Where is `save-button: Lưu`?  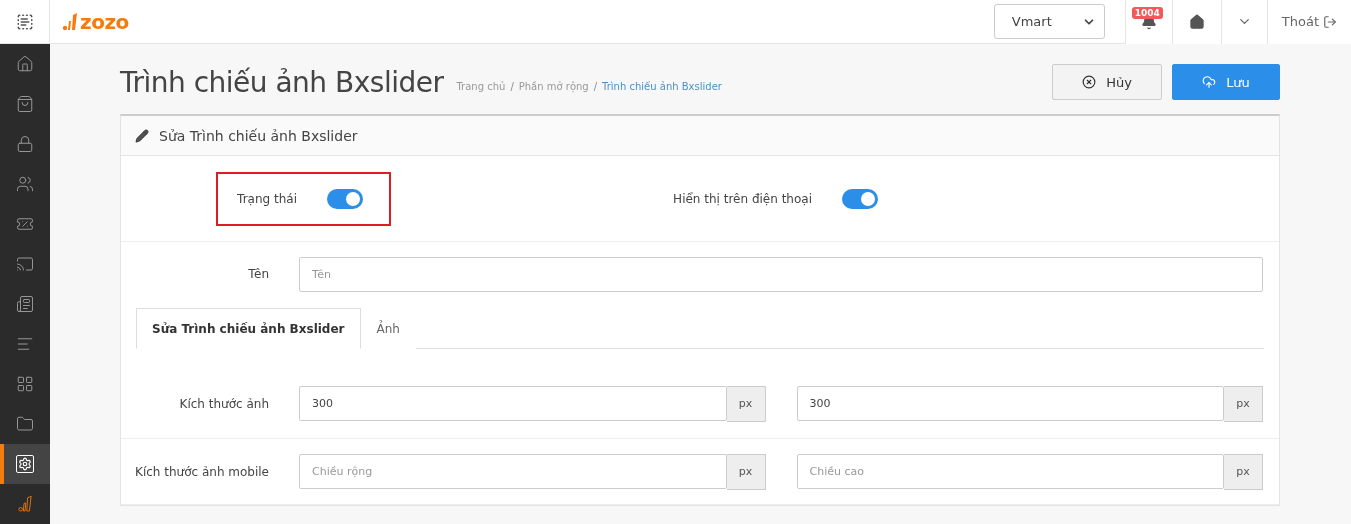
save-button: Lưu is located at coordinates (1226, 82).